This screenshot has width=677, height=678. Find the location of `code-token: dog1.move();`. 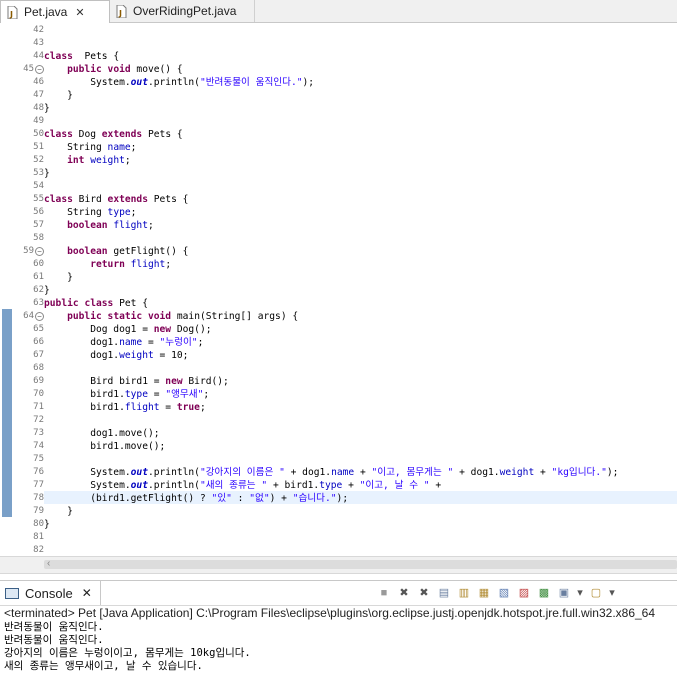

code-token: dog1.move(); is located at coordinates (102, 433).